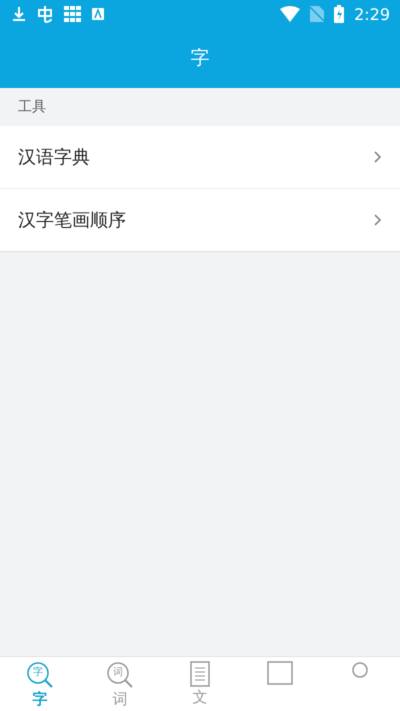 Image resolution: width=400 pixels, height=711 pixels. I want to click on status-time: 2:29, so click(372, 14).